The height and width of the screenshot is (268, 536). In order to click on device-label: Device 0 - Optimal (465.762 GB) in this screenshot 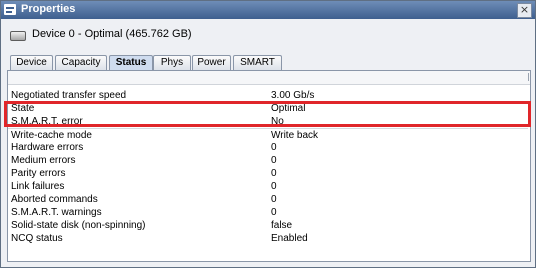, I will do `click(112, 34)`.